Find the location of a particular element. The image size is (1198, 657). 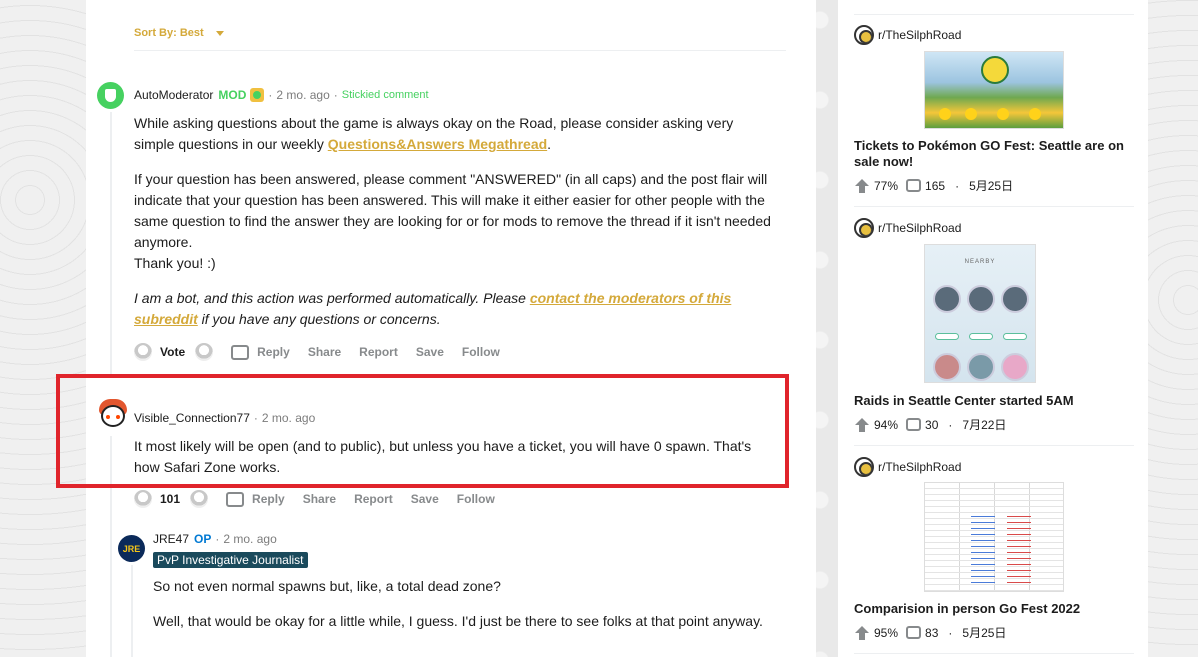

background-left is located at coordinates (43, 328).